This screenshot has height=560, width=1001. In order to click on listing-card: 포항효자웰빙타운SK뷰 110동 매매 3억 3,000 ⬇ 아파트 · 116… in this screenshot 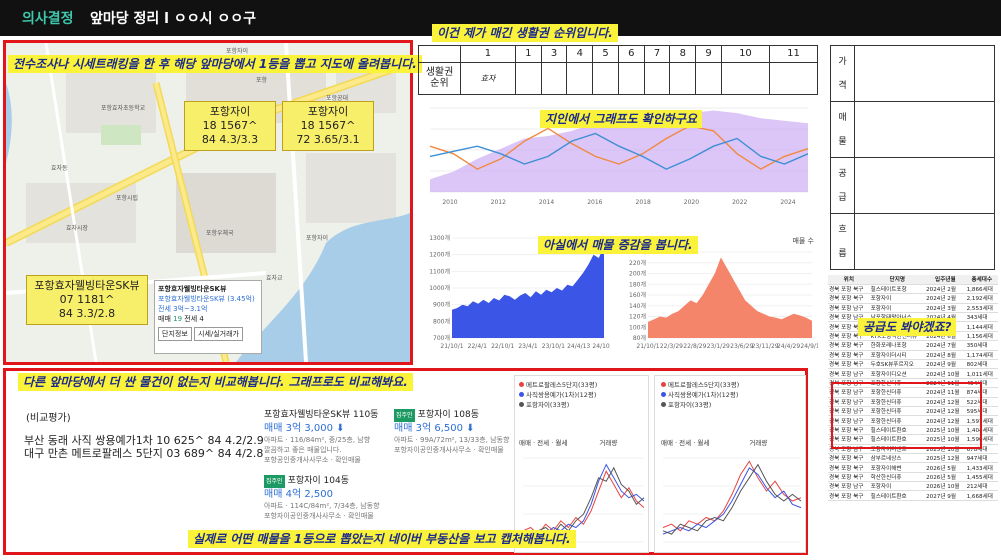, I will do `click(330, 437)`.